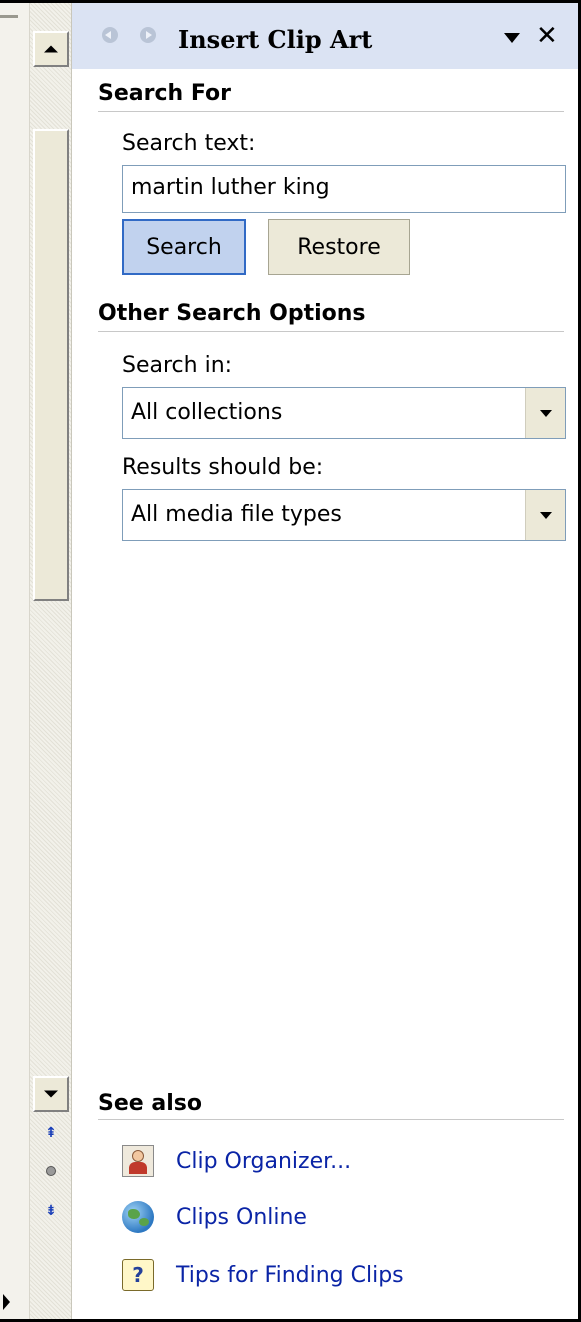 The image size is (581, 1322). What do you see at coordinates (290, 1275) in the screenshot?
I see `link-label: Tips for Finding Clips` at bounding box center [290, 1275].